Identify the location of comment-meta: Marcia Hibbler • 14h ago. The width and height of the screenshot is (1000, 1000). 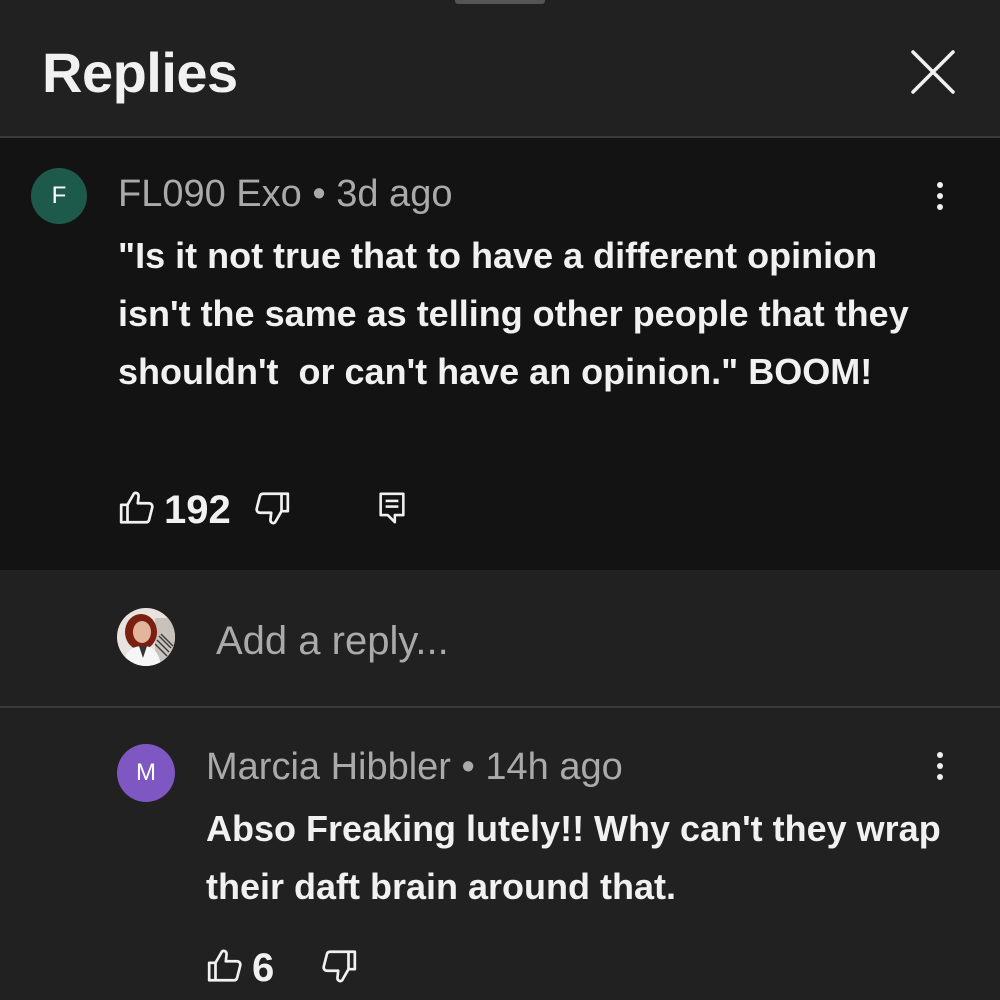
(414, 767).